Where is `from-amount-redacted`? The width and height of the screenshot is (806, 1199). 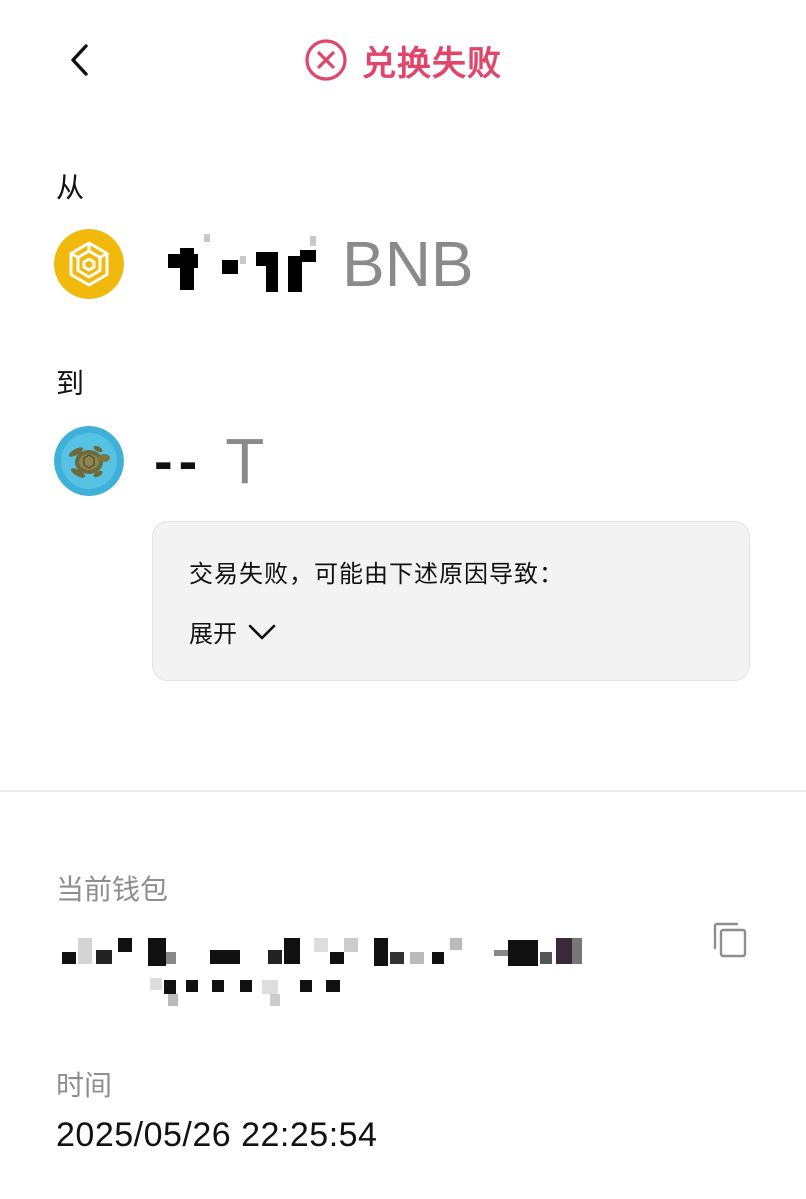 from-amount-redacted is located at coordinates (245, 264).